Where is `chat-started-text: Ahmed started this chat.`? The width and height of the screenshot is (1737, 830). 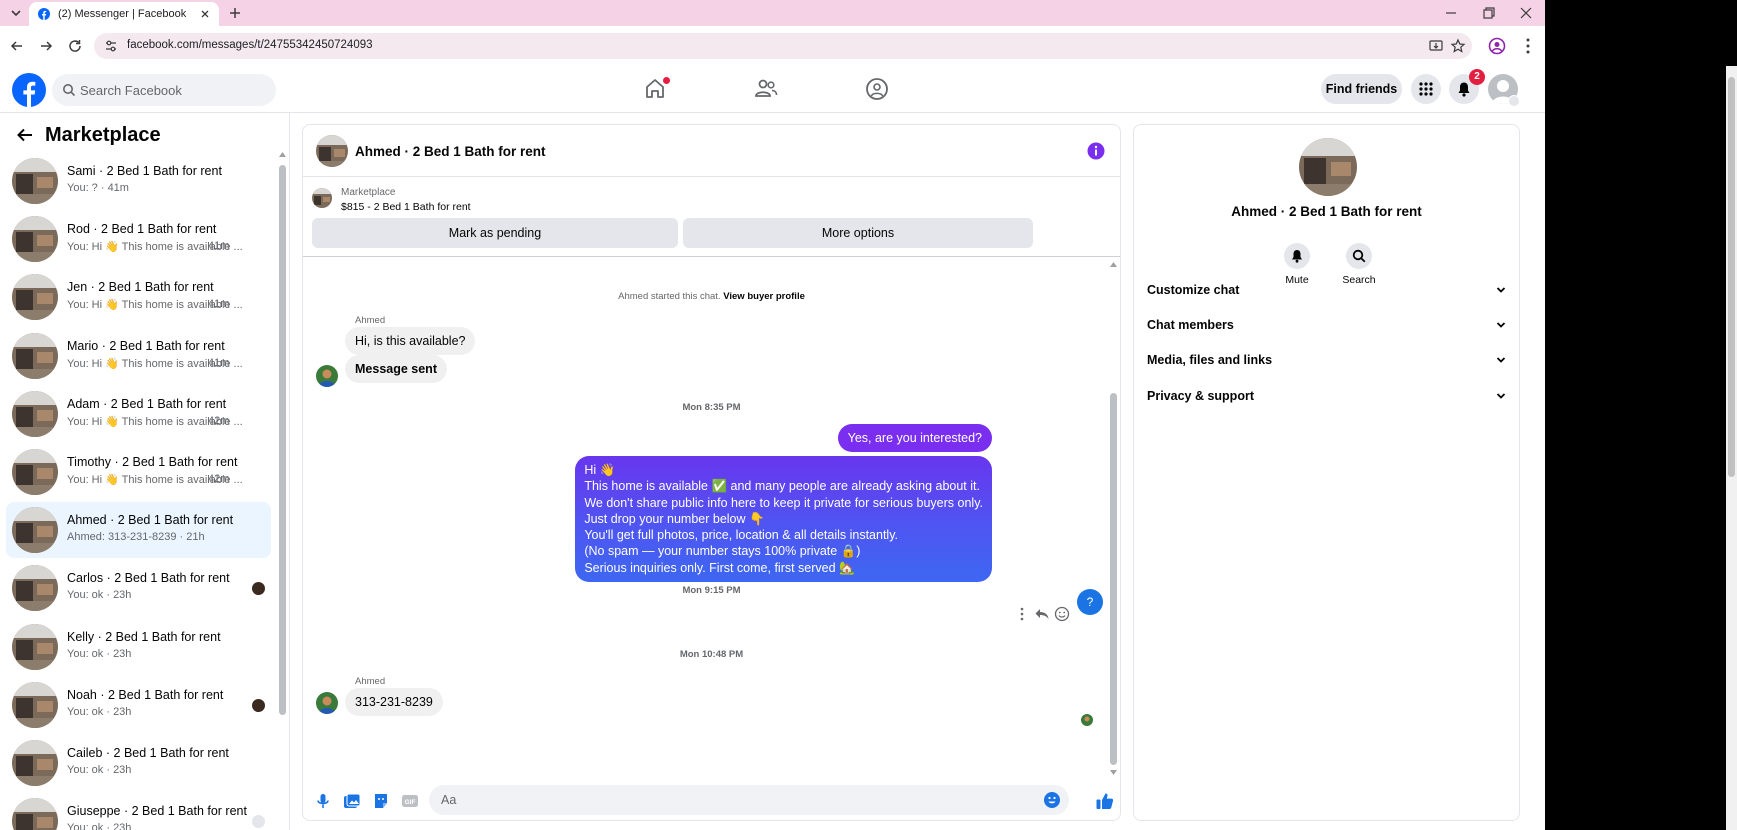 chat-started-text: Ahmed started this chat. is located at coordinates (669, 296).